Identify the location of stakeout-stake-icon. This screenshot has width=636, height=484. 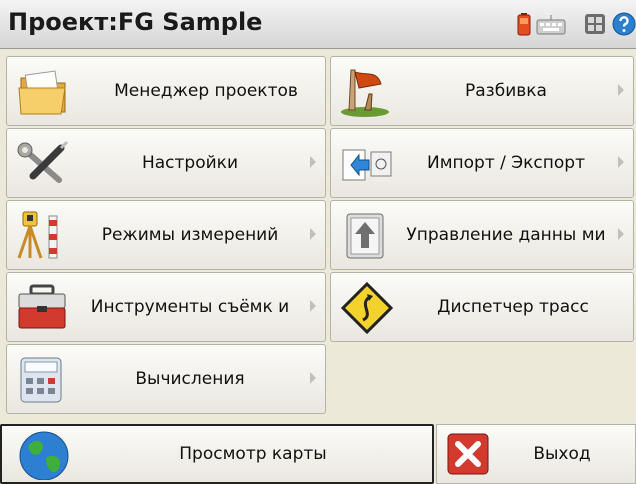
(367, 92).